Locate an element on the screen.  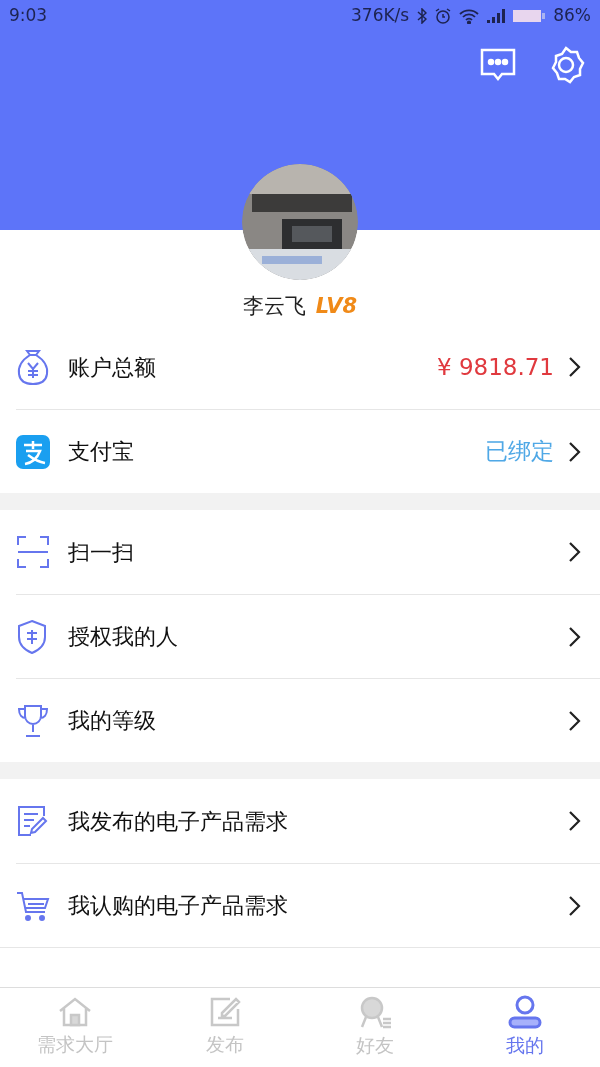
bluetooth-icon is located at coordinates (422, 16).